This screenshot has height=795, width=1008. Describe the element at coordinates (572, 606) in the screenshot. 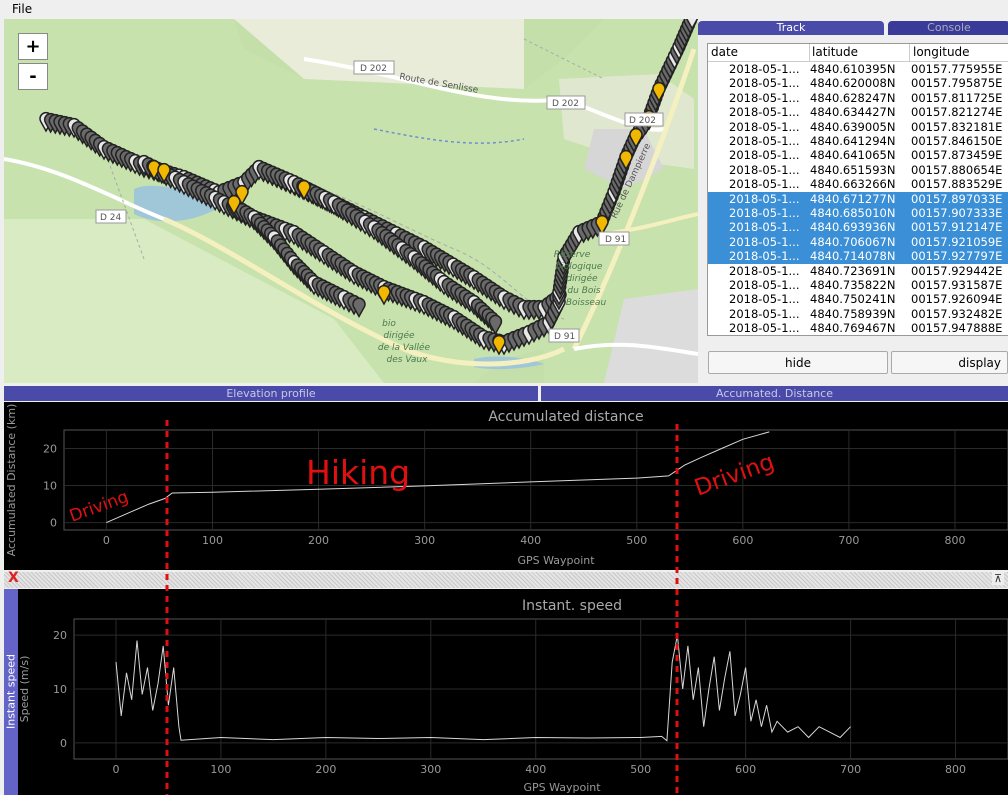

I see `chart-title: Instant. speed` at that location.